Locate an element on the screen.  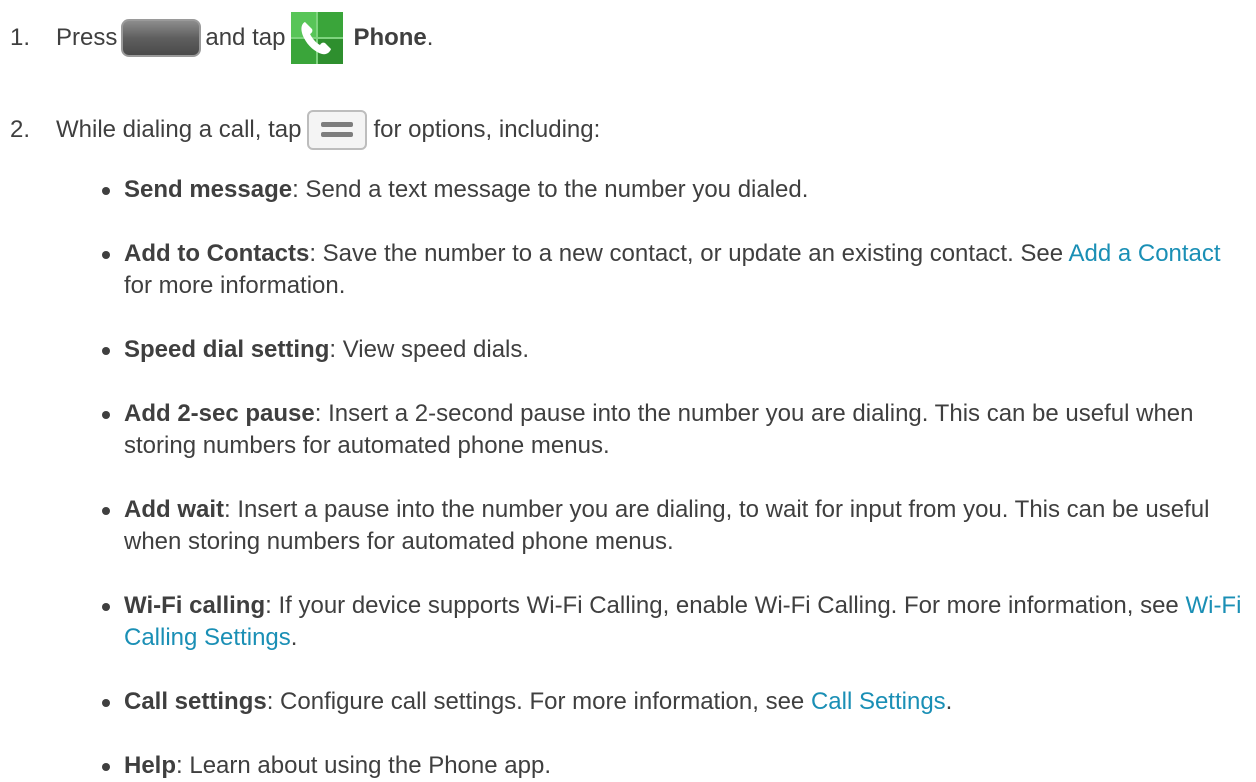
option-desc: : View speed dials. is located at coordinates (429, 349).